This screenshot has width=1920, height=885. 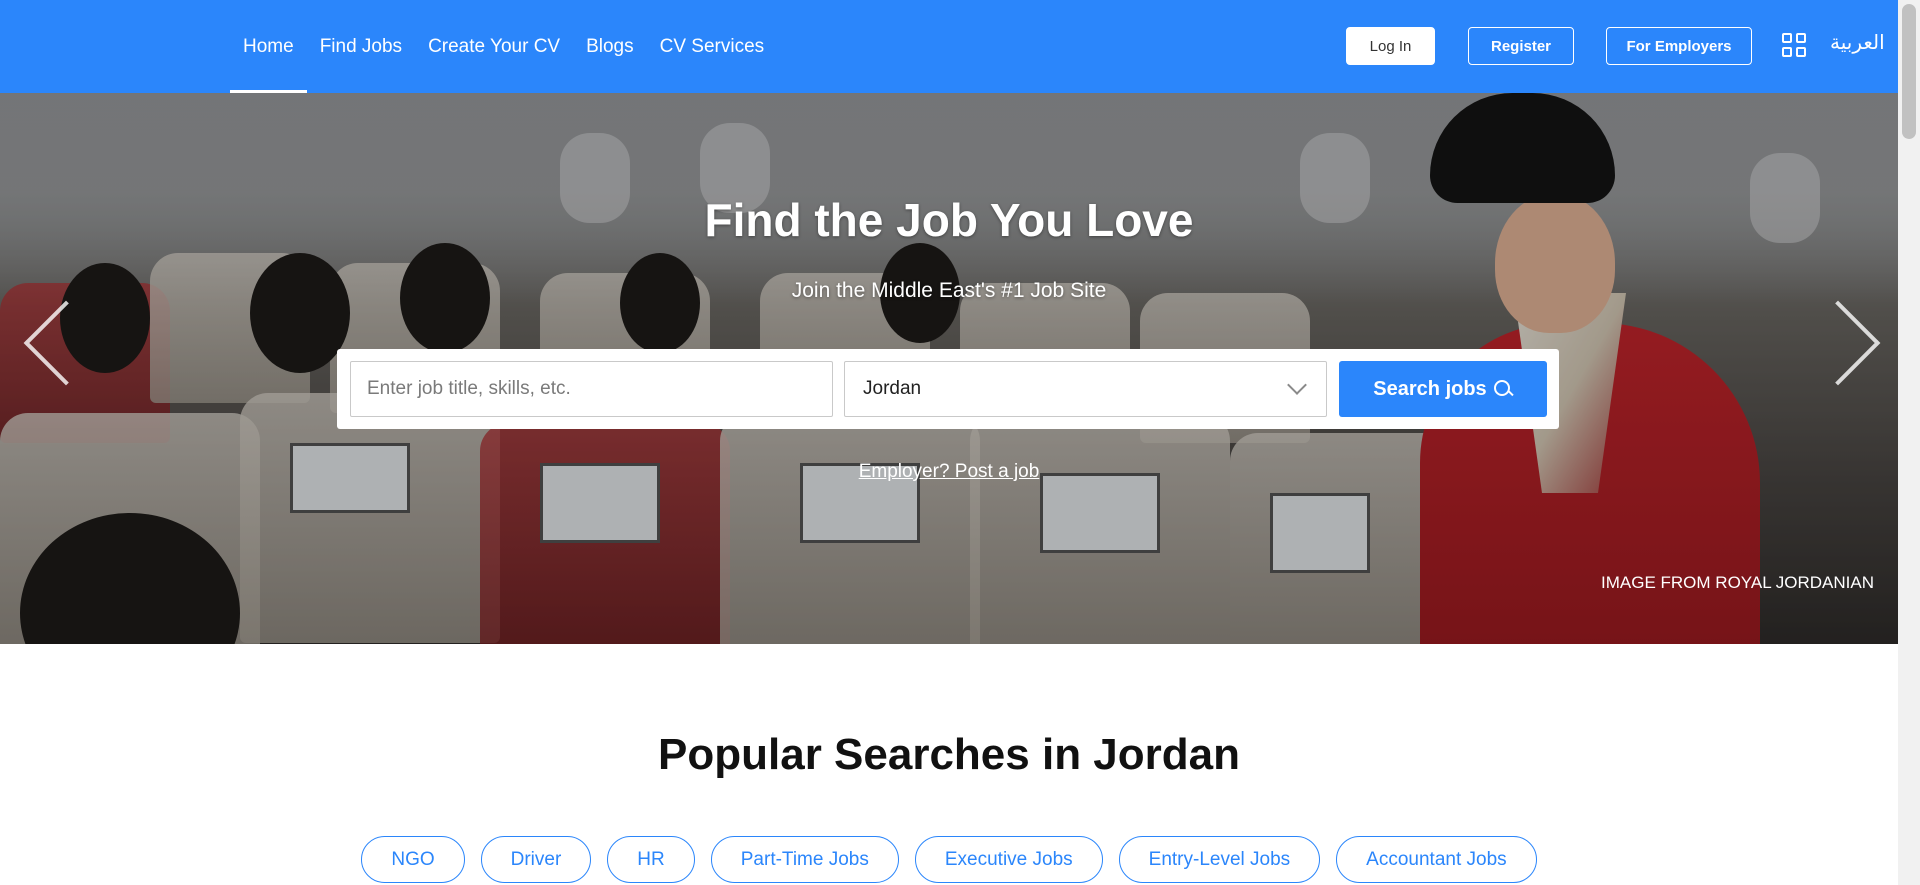 I want to click on search-button-label: Search jobs, so click(x=1430, y=388).